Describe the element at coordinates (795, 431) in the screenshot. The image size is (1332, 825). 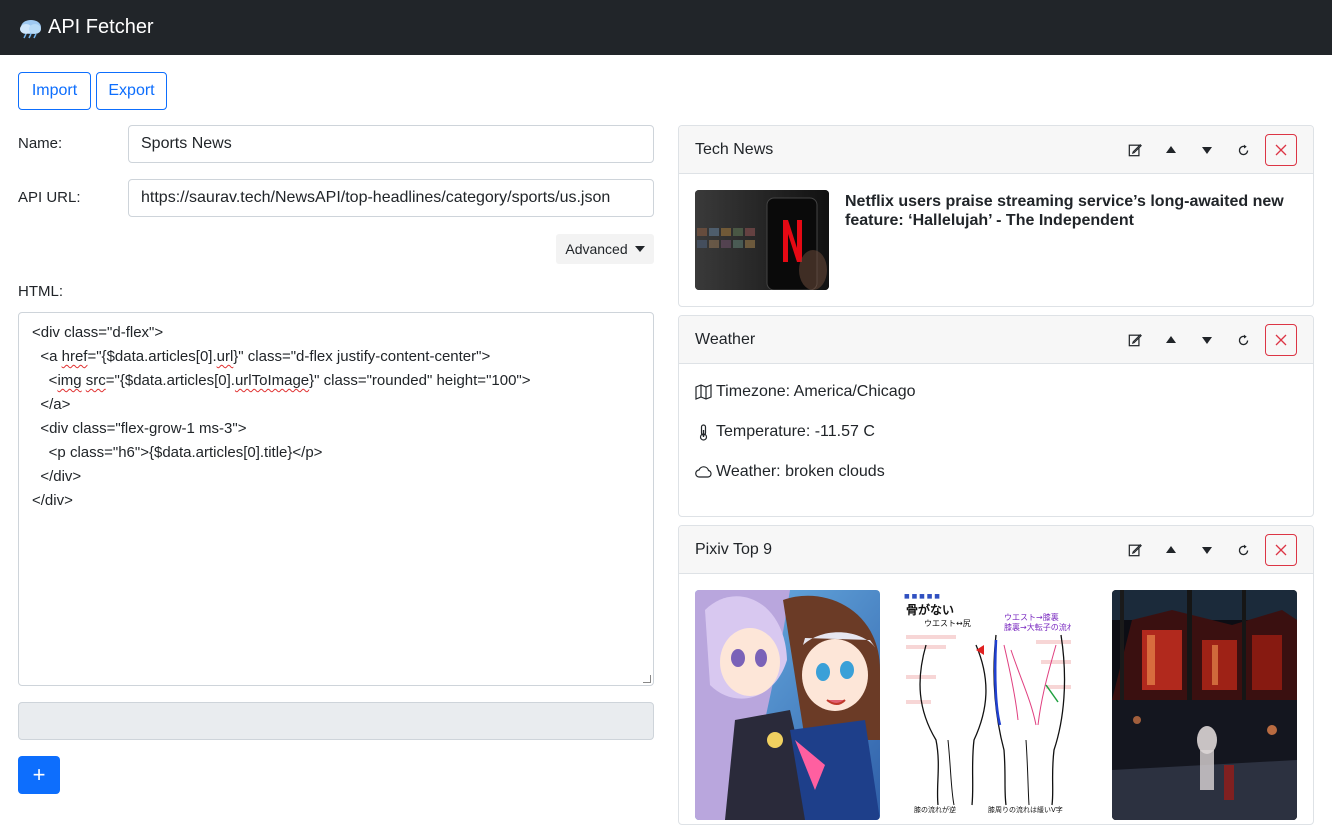
I see `temperature-text: Temperature: -11.57 C` at that location.